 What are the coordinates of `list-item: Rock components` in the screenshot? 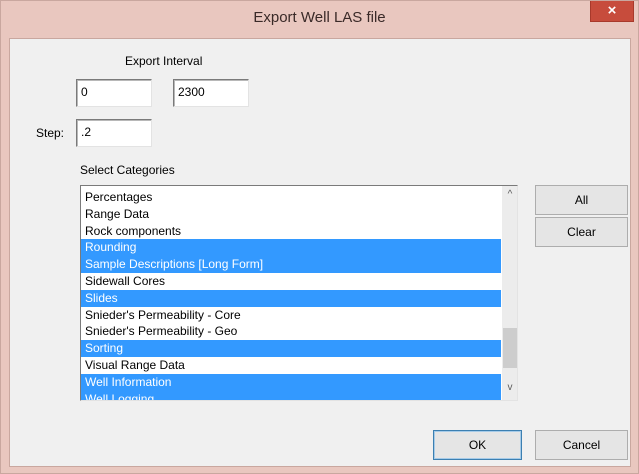 It's located at (291, 231).